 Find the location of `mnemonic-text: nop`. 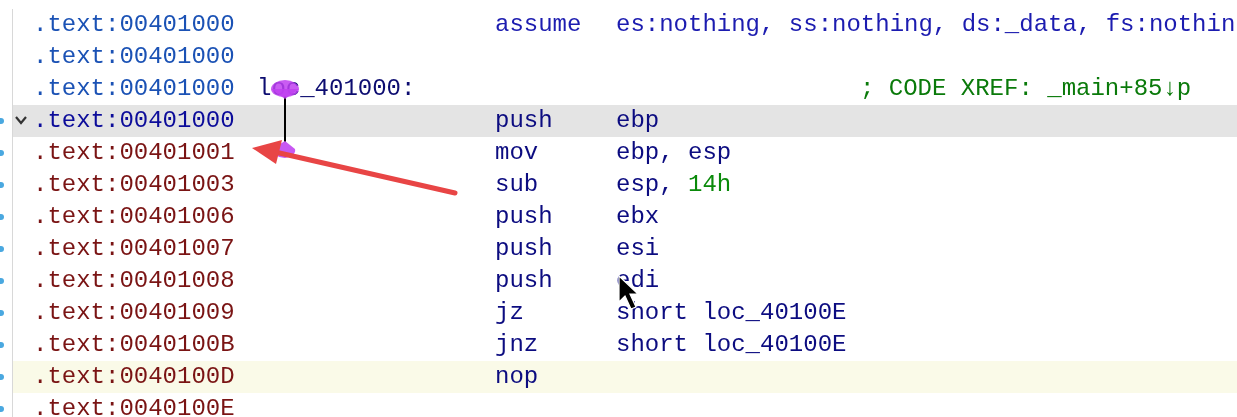

mnemonic-text: nop is located at coordinates (517, 377).